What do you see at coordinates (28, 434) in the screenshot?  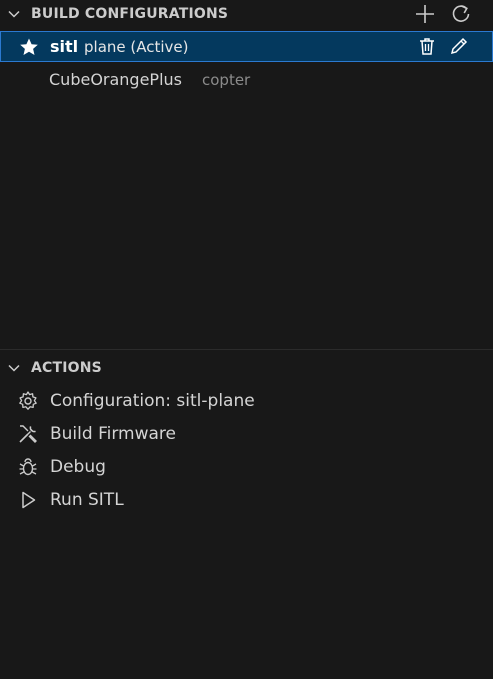 I see `tools-icon` at bounding box center [28, 434].